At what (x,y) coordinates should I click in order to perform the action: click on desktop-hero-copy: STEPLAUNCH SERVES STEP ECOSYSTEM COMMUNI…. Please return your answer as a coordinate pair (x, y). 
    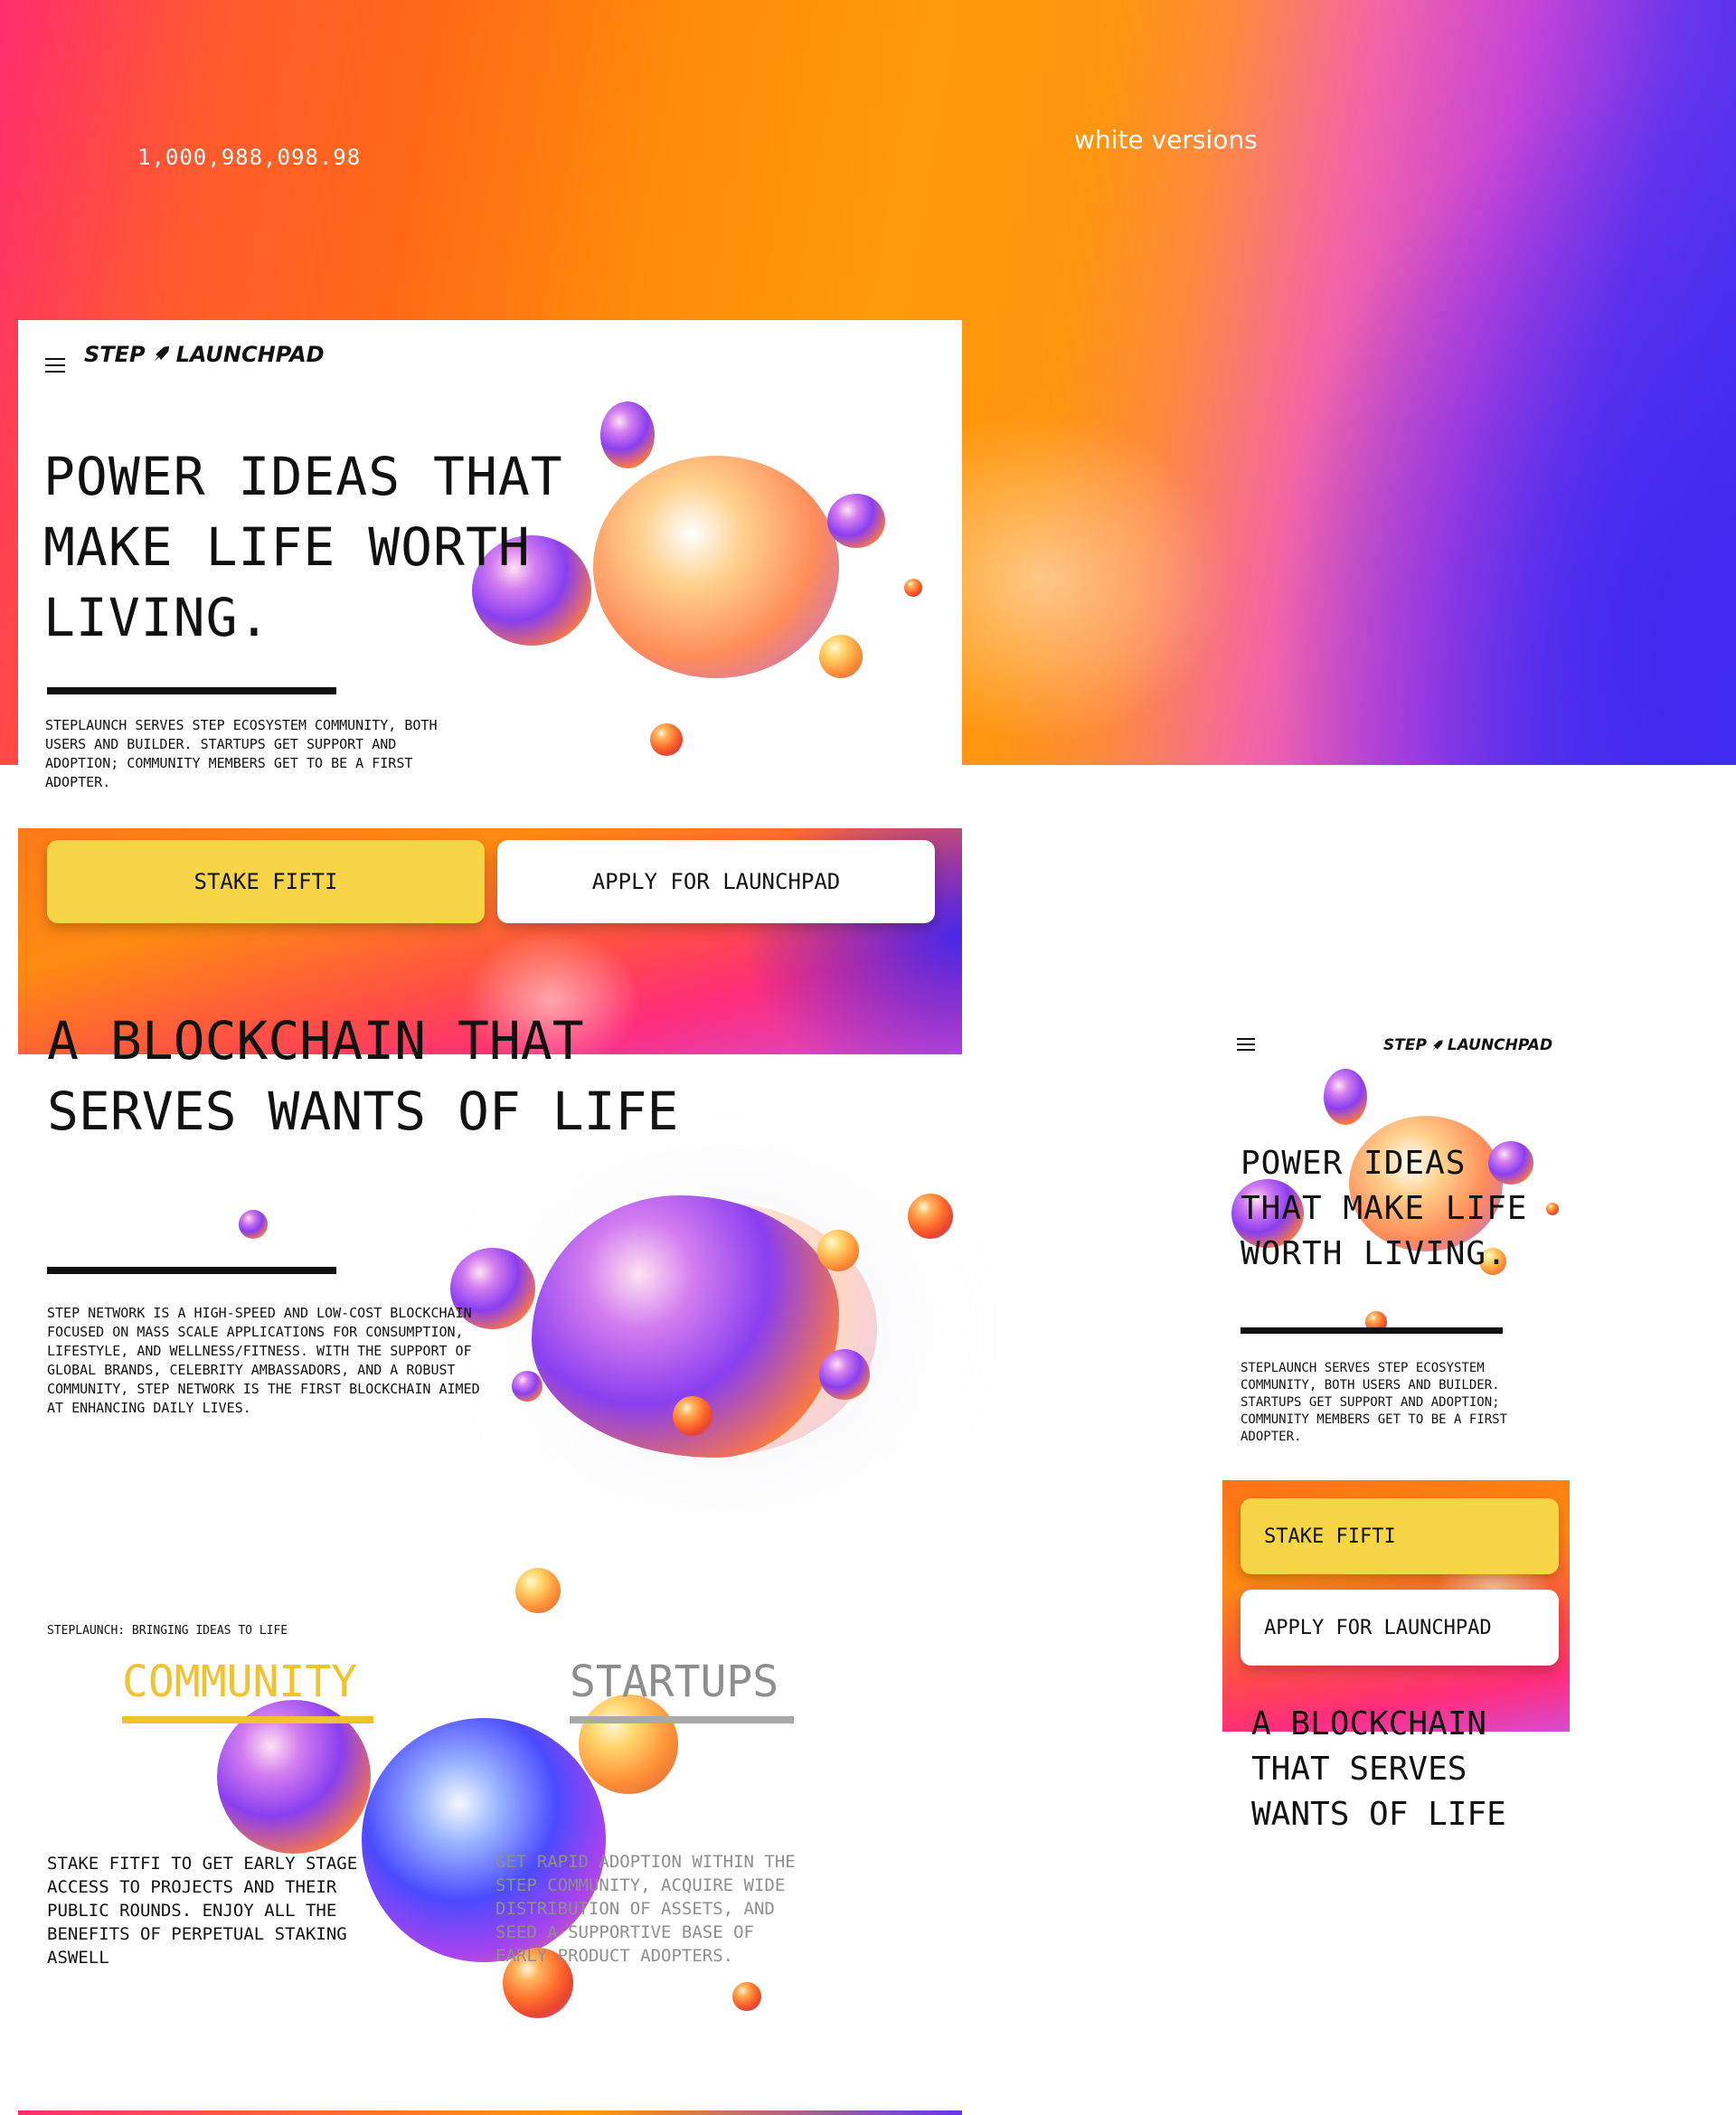
    Looking at the image, I should click on (242, 753).